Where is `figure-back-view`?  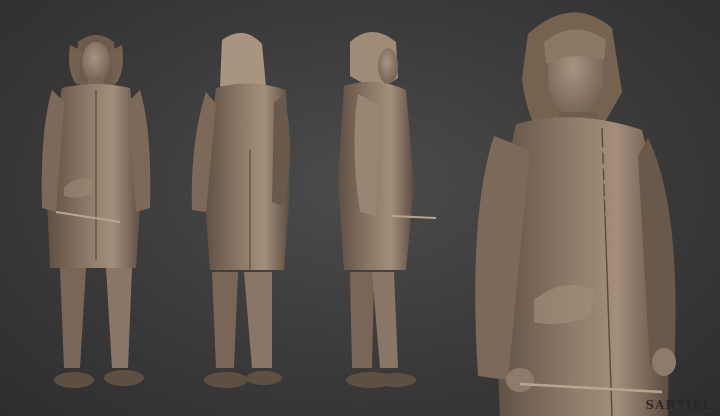
figure-back-view is located at coordinates (240, 210).